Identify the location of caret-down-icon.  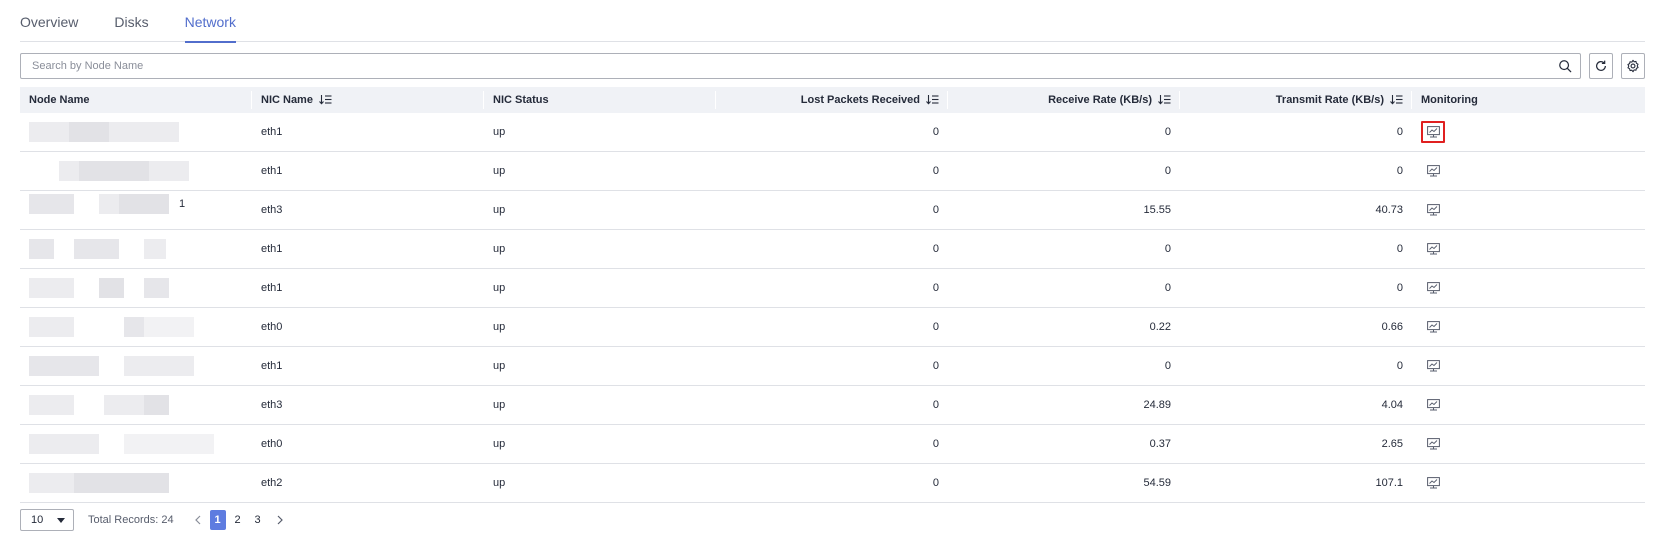
(61, 520).